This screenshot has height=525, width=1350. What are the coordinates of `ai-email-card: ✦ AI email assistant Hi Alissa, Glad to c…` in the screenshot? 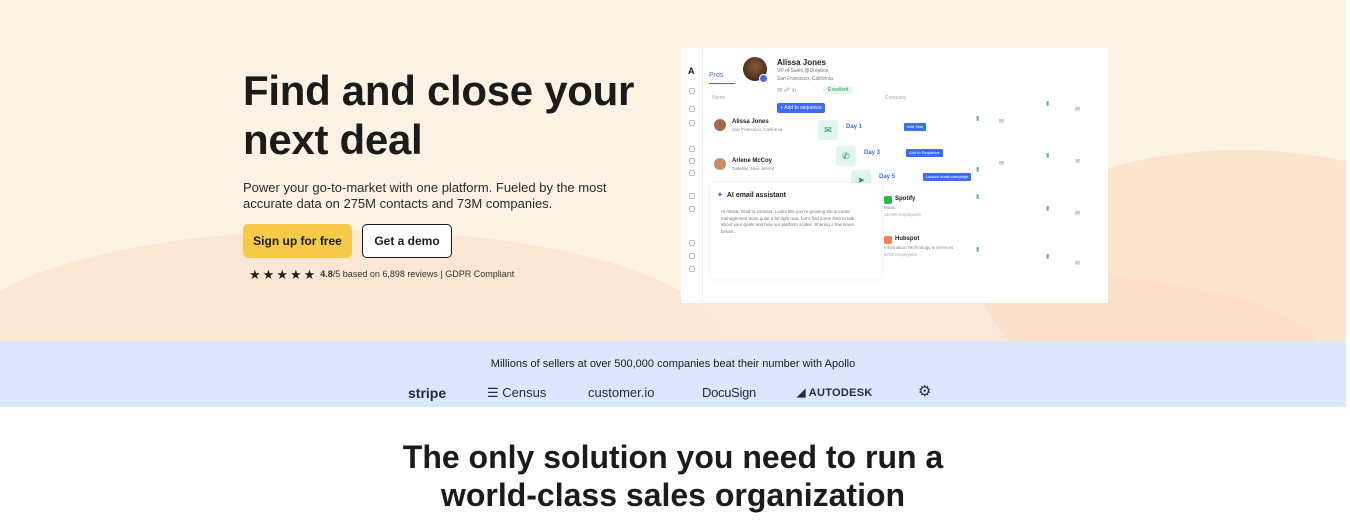 It's located at (796, 230).